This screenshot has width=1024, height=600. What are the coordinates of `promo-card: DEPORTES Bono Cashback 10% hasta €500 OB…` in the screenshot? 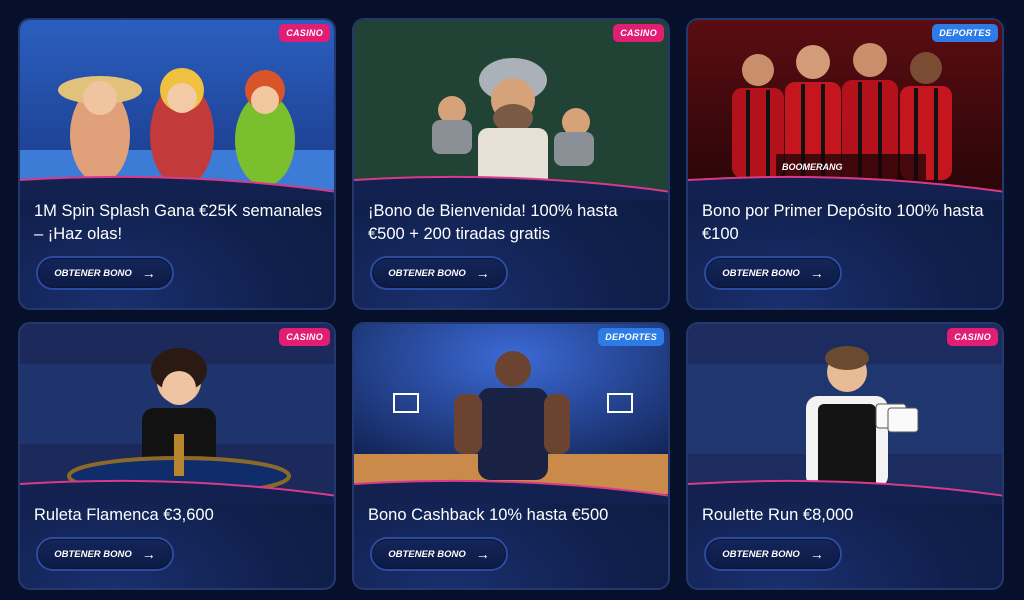 It's located at (511, 456).